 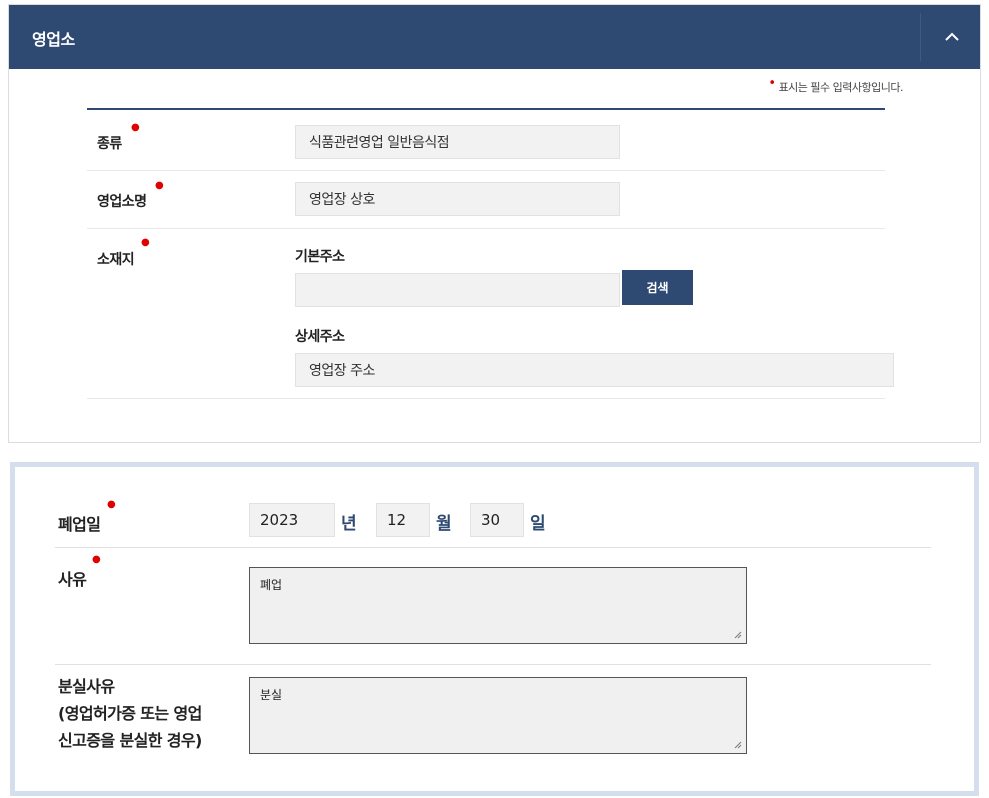 What do you see at coordinates (657, 287) in the screenshot?
I see `search-button: 검색` at bounding box center [657, 287].